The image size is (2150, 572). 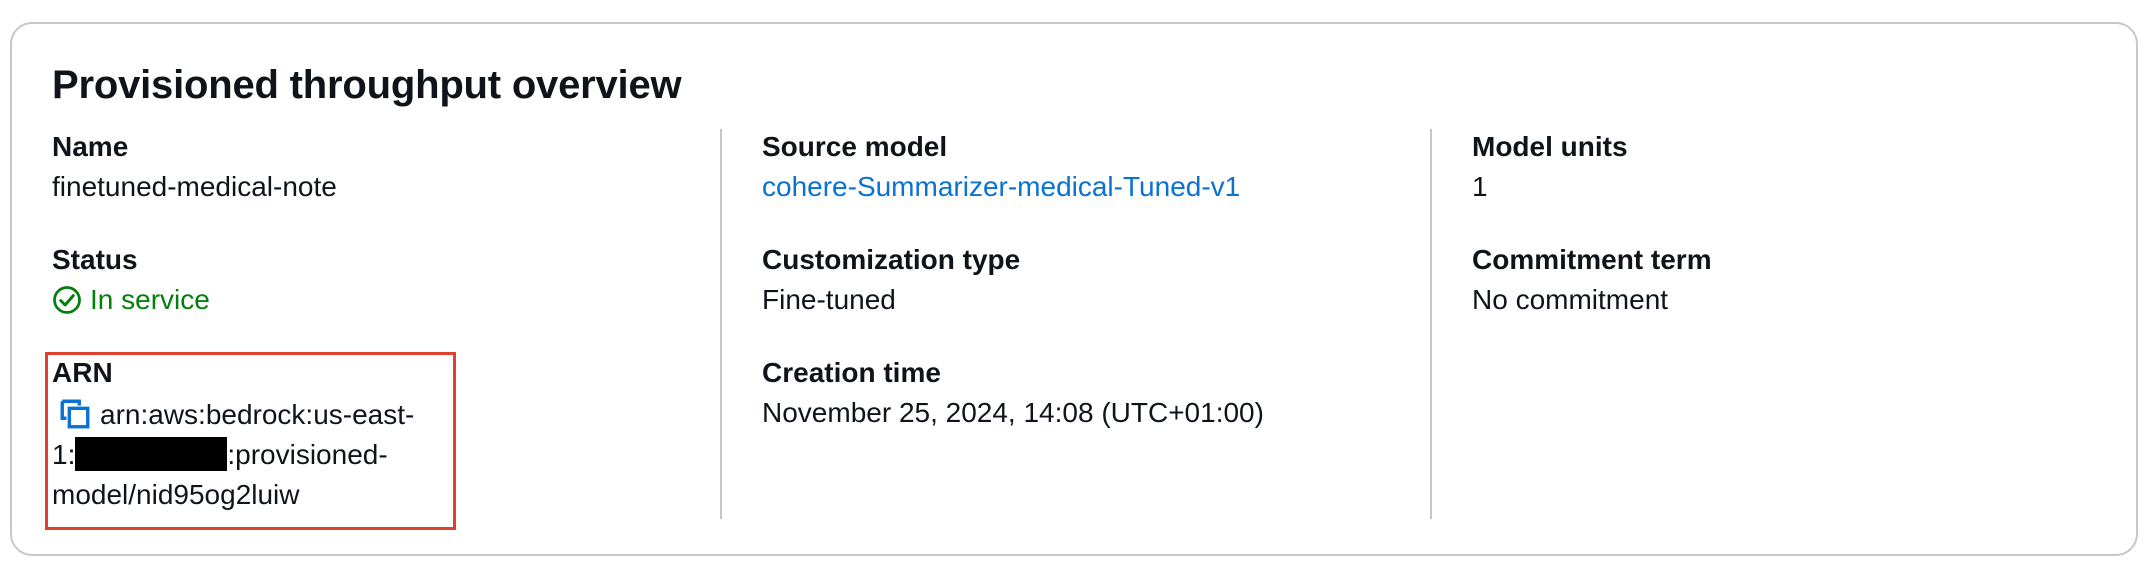 What do you see at coordinates (1792, 167) in the screenshot?
I see `model-units-field: Model units 1` at bounding box center [1792, 167].